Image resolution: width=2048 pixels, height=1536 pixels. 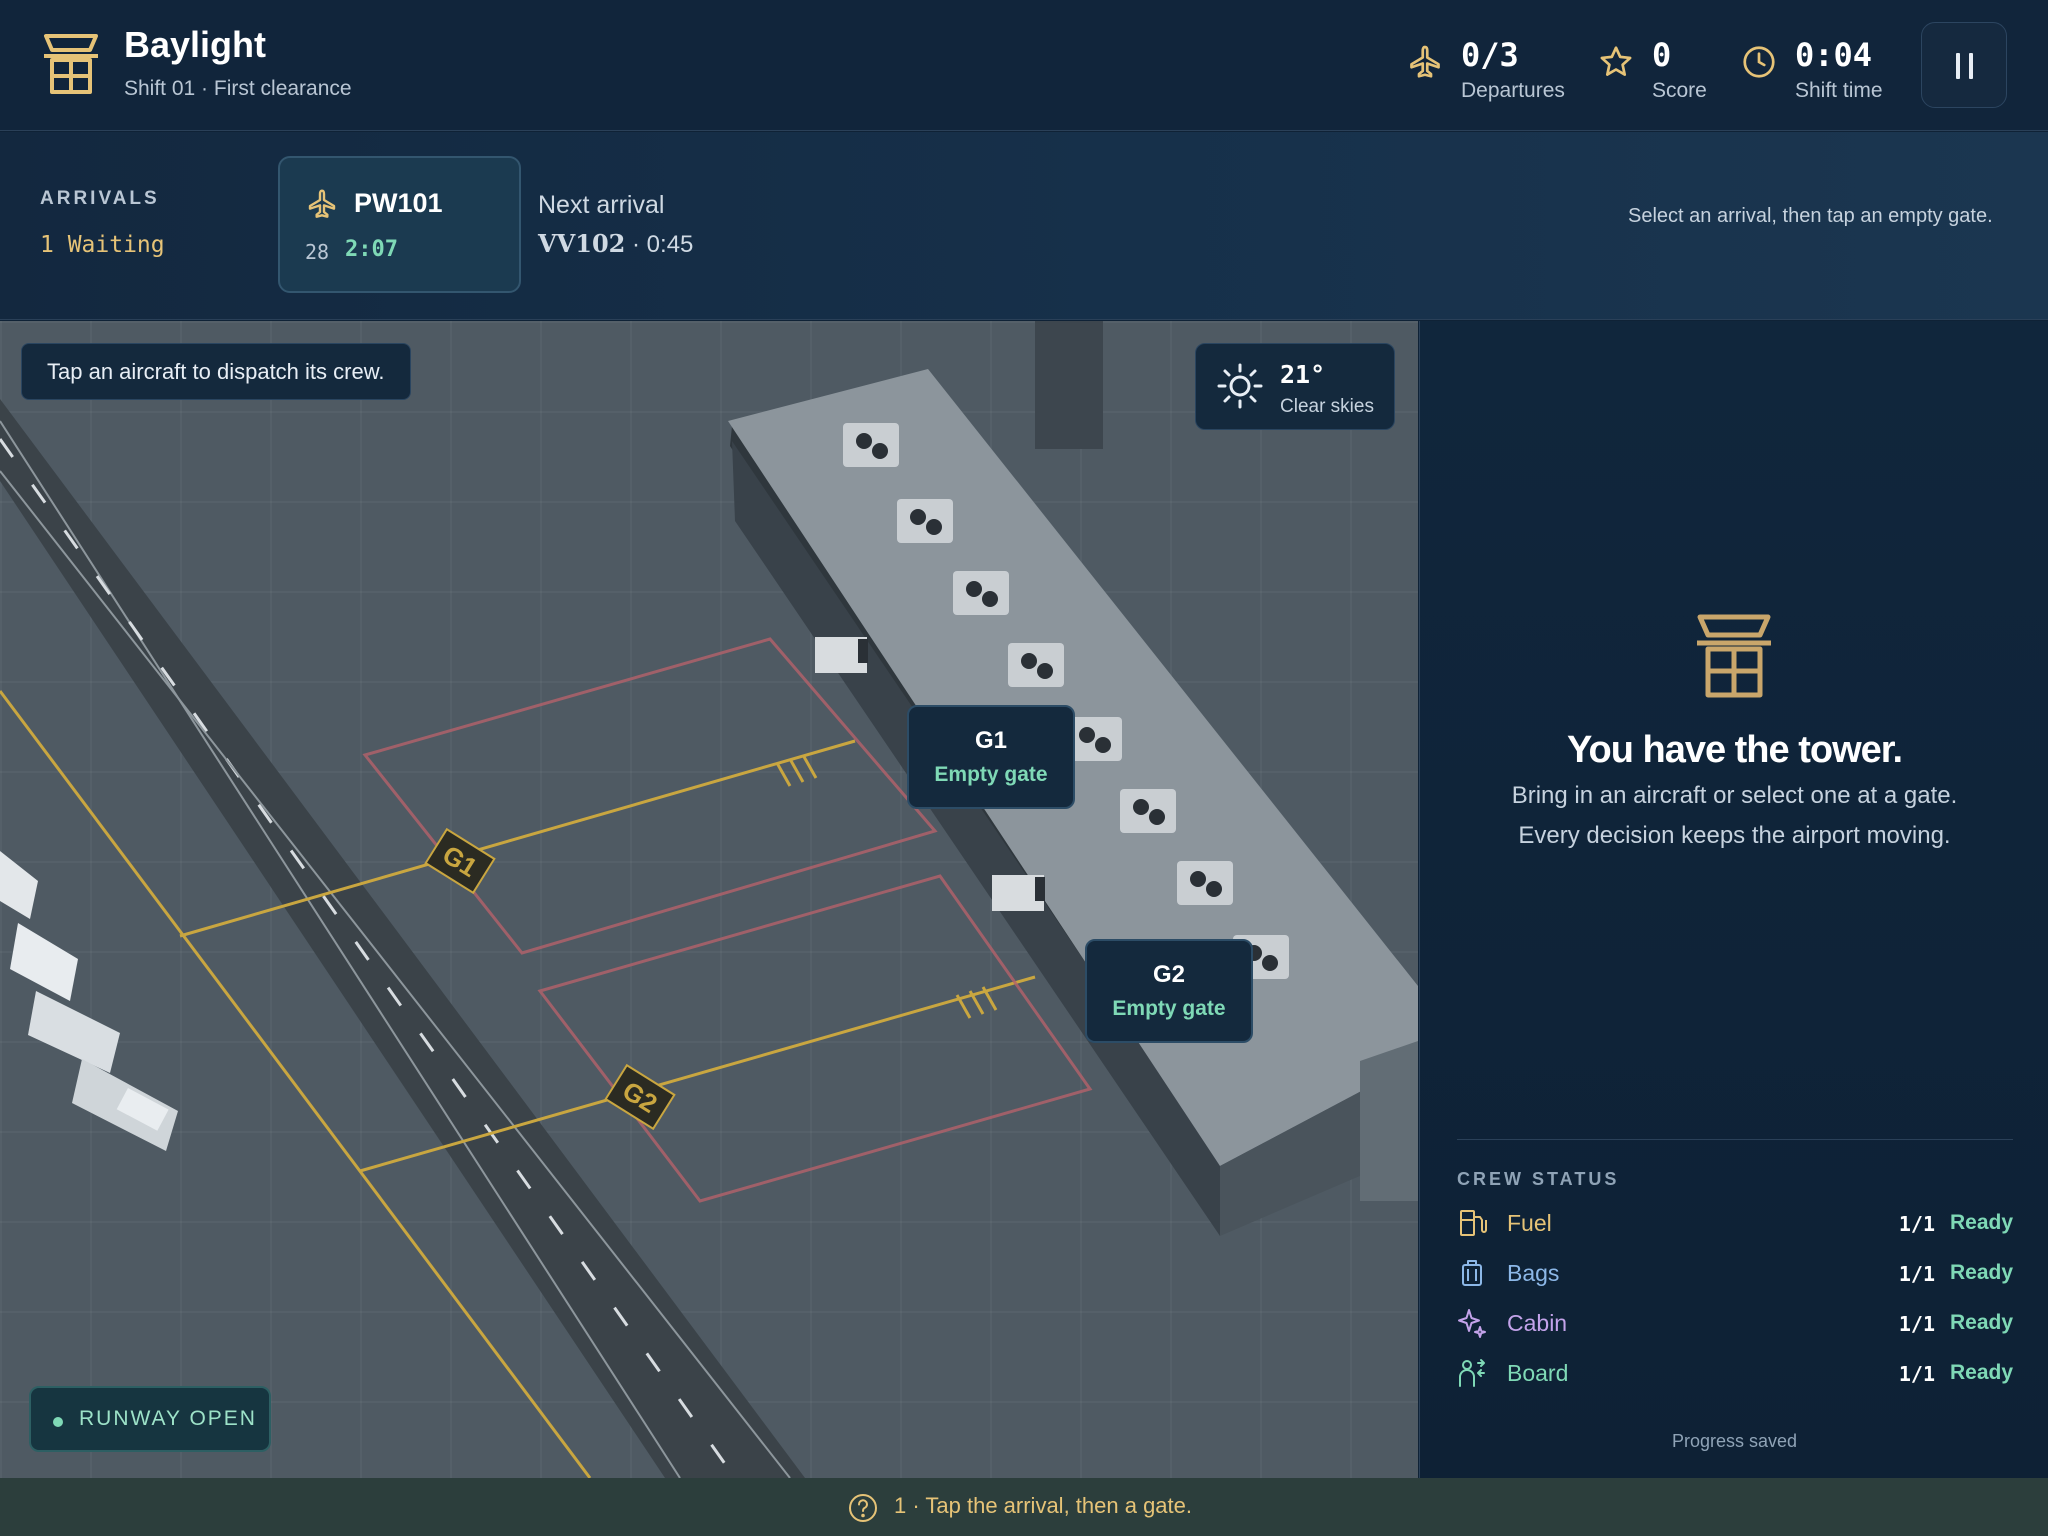 What do you see at coordinates (399, 224) in the screenshot?
I see `arrival-card-pw101: PW101 28 2:07` at bounding box center [399, 224].